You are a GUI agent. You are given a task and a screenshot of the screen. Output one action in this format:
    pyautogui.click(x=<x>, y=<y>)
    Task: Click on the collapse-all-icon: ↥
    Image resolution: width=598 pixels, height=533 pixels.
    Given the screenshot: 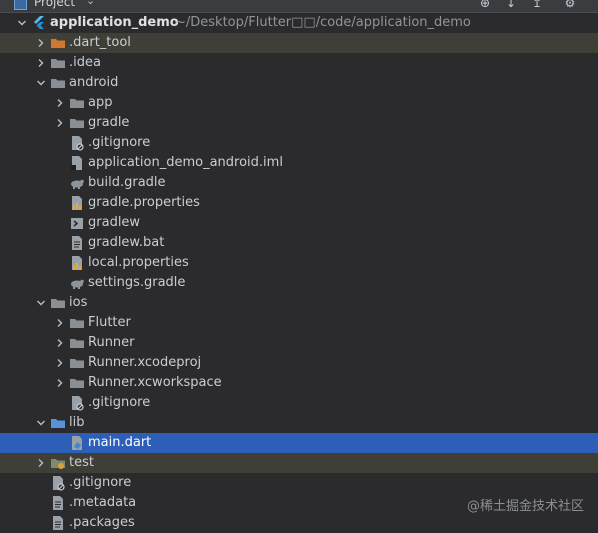 What is the action you would take?
    pyautogui.click(x=537, y=5)
    